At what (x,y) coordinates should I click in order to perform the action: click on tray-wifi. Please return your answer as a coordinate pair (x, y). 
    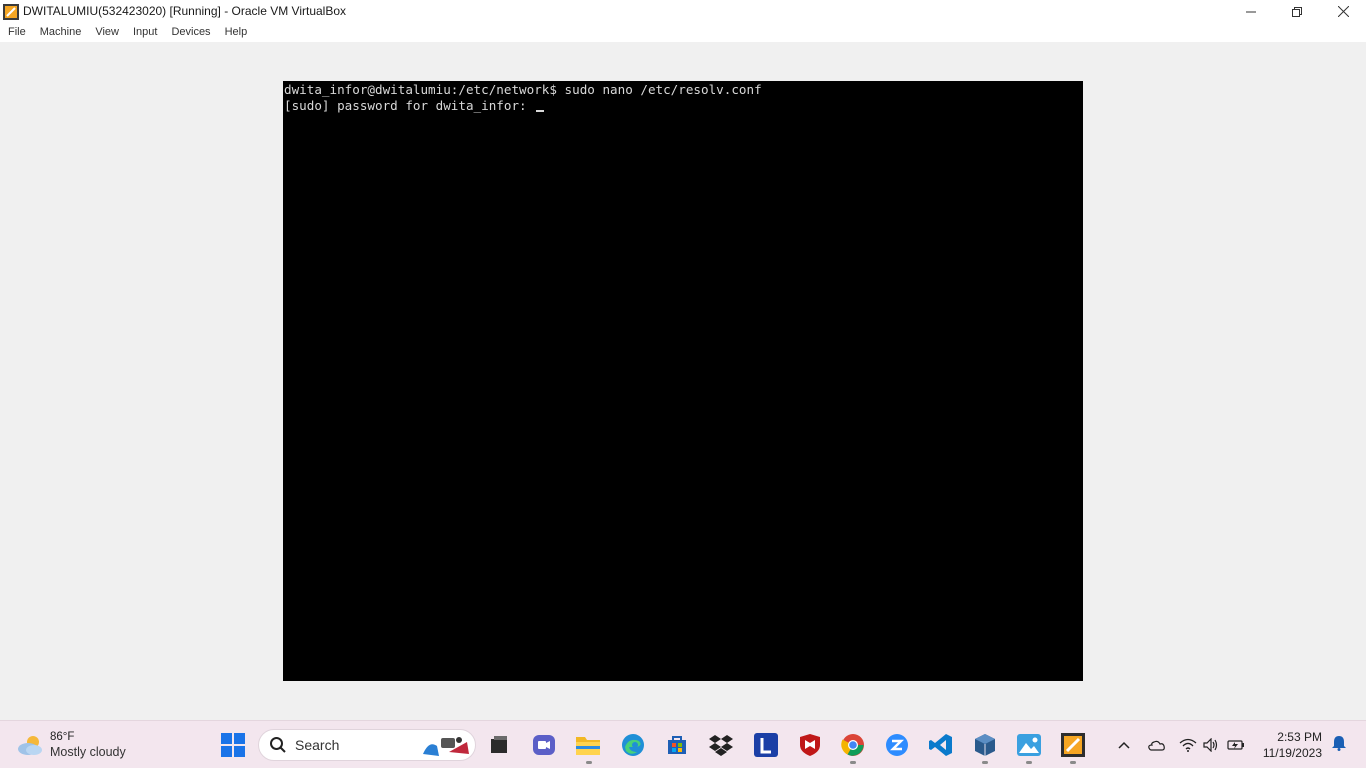
    Looking at the image, I should click on (1188, 745).